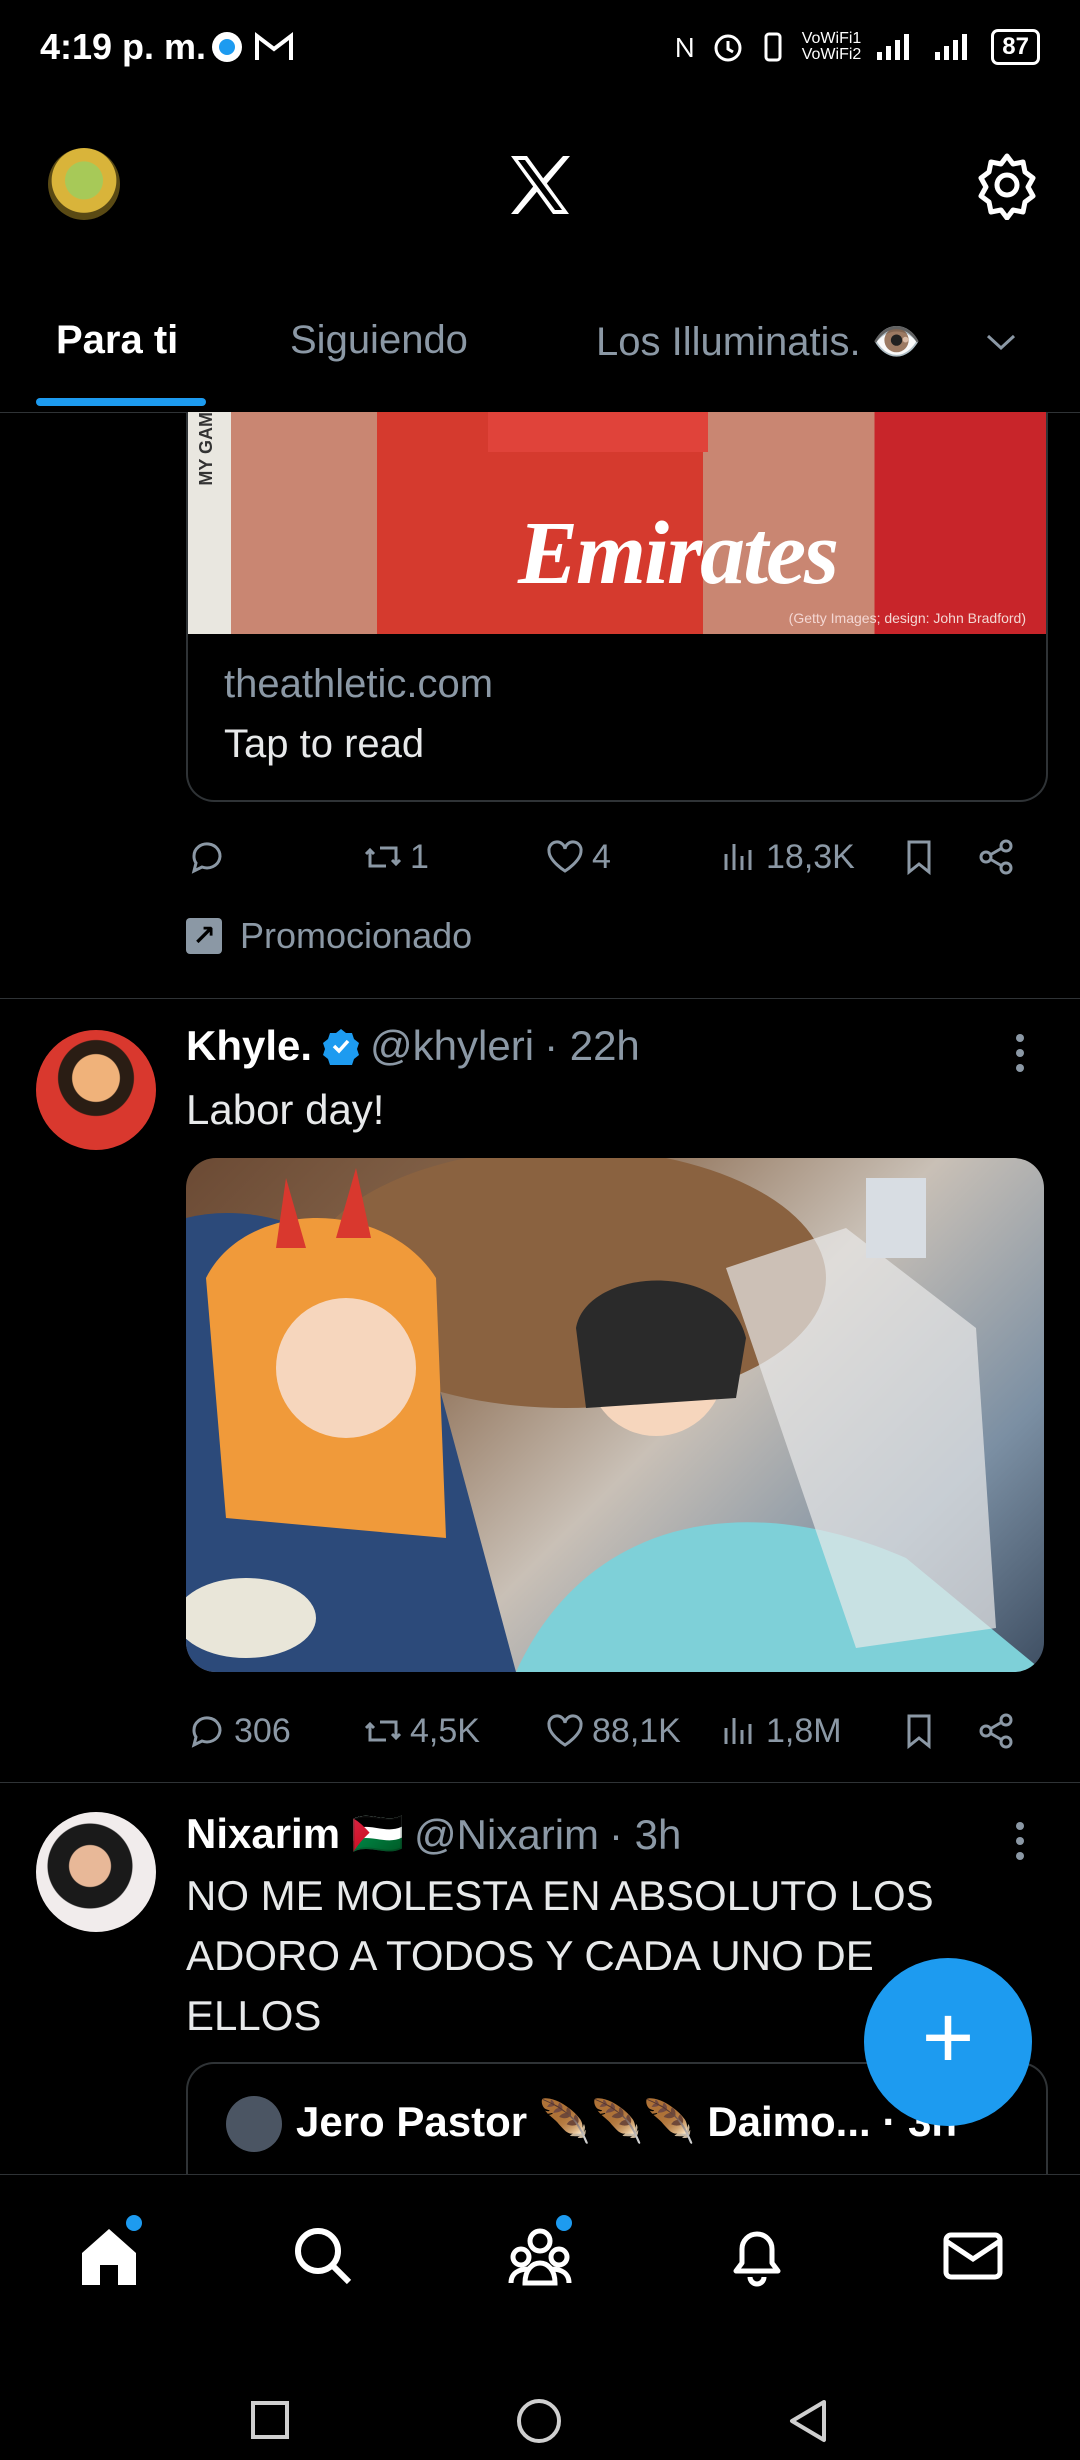  What do you see at coordinates (123, 46) in the screenshot?
I see `status-time: 4:19 p. m.` at bounding box center [123, 46].